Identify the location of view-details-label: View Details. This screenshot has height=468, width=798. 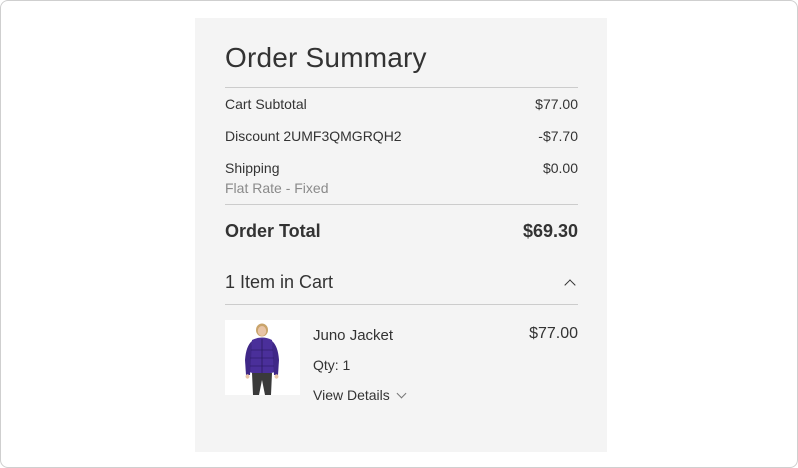
(351, 395).